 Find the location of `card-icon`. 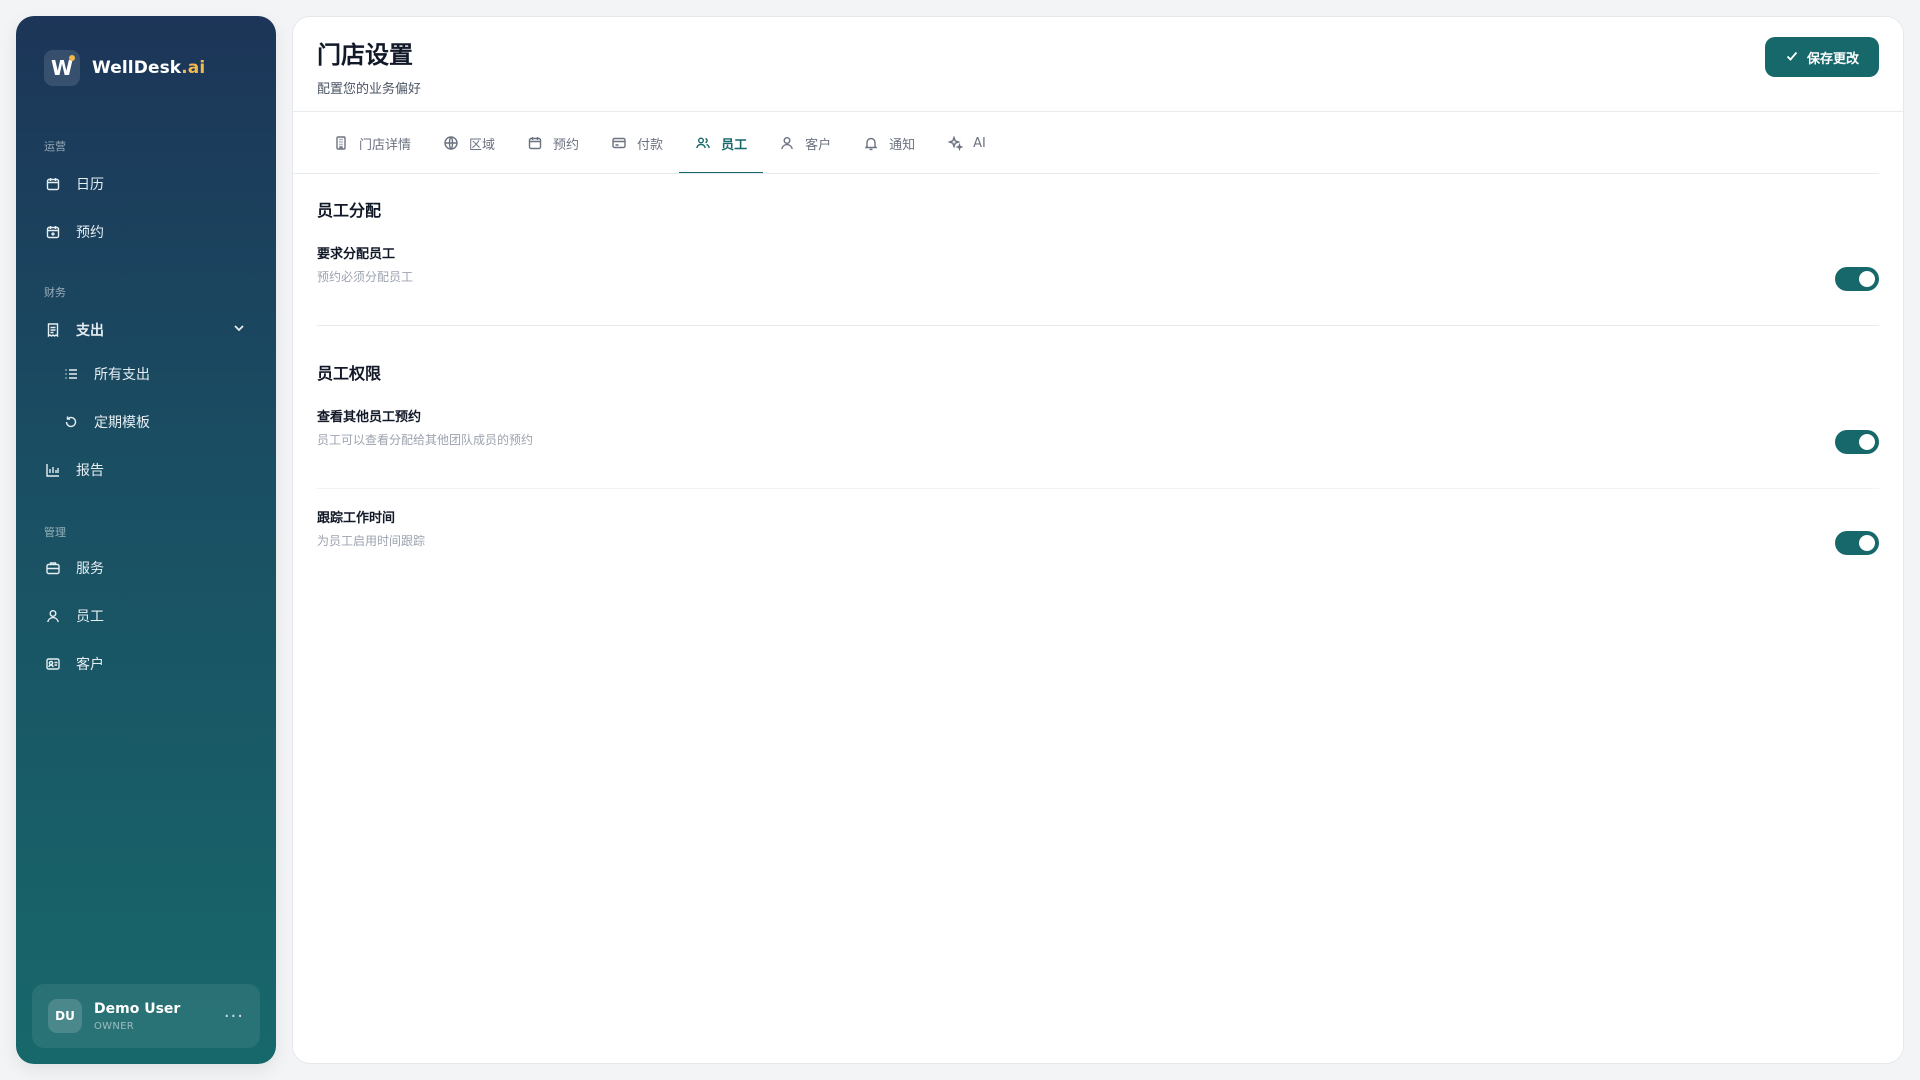

card-icon is located at coordinates (619, 143).